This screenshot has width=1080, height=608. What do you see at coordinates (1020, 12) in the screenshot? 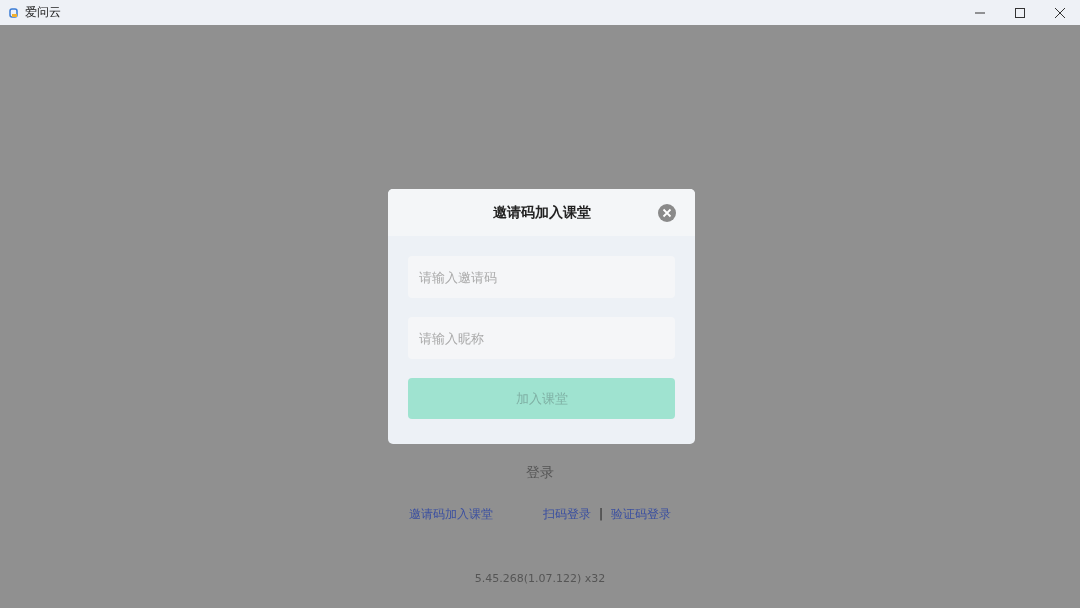
I see `maximize-icon` at bounding box center [1020, 12].